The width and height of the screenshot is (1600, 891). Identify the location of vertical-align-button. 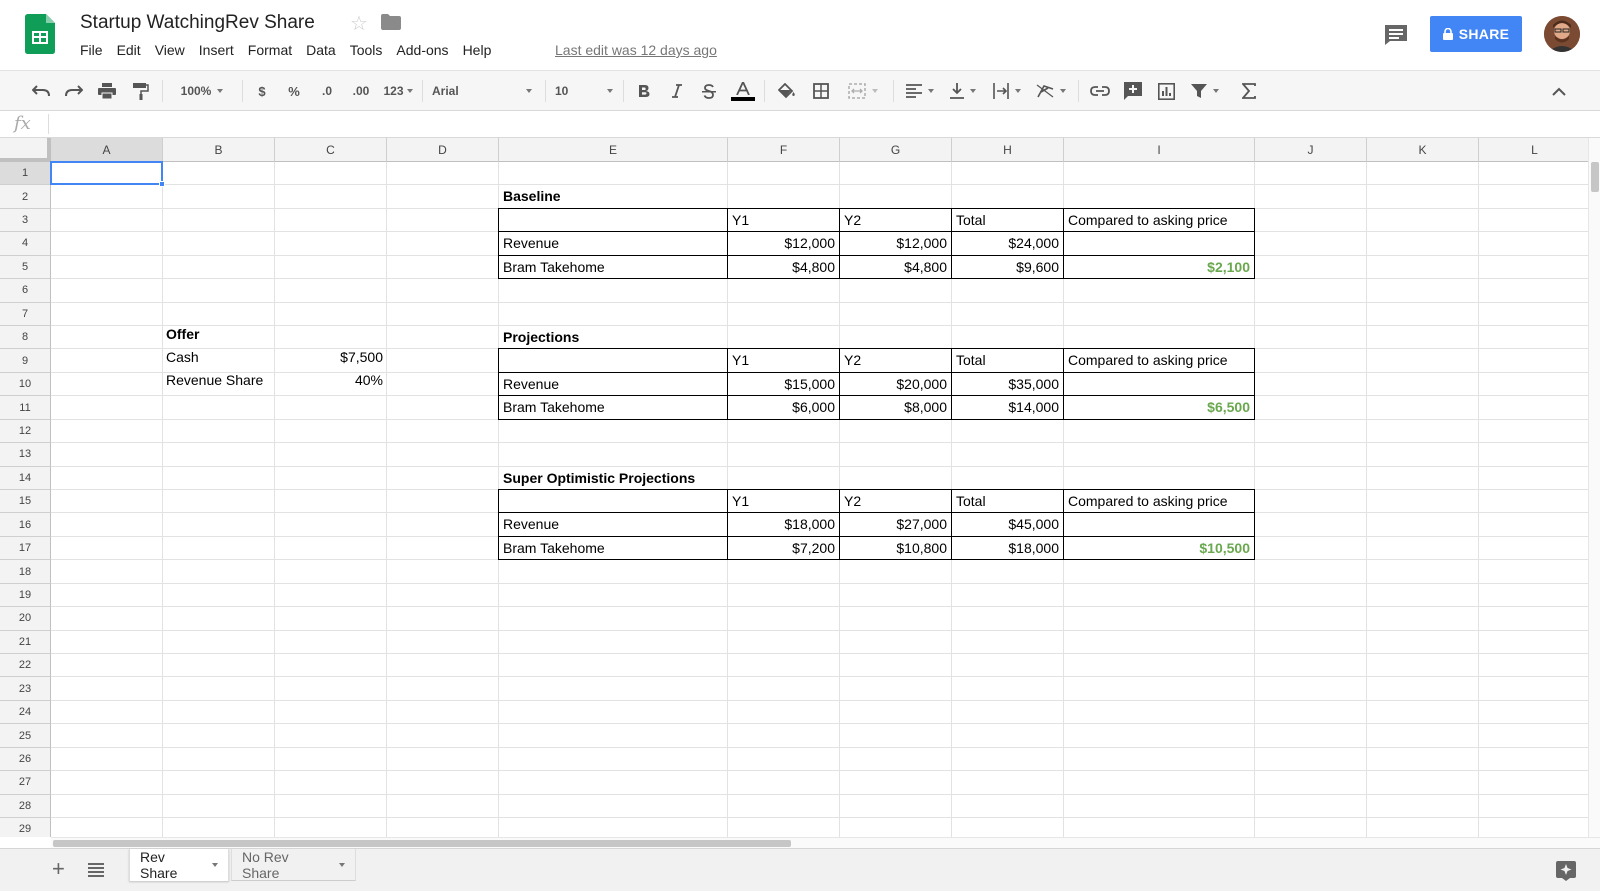
(963, 91).